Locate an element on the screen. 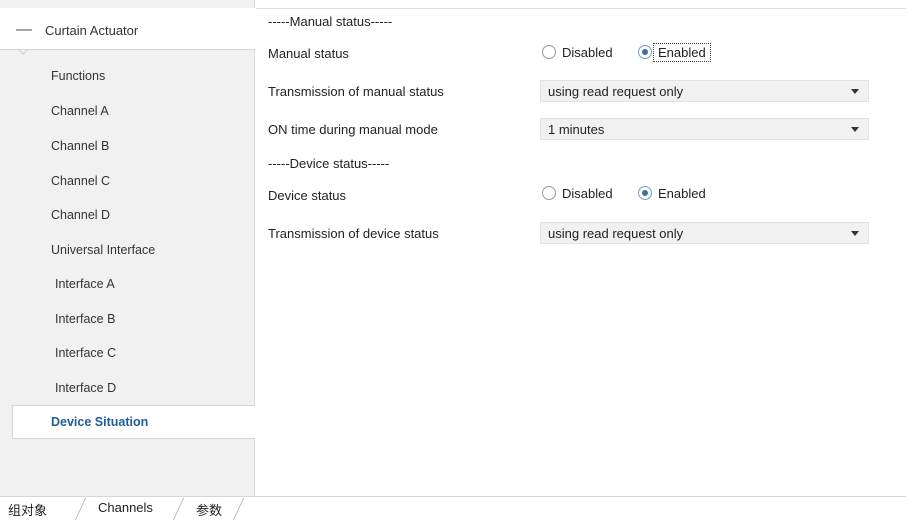 Image resolution: width=906 pixels, height=520 pixels. sidebar-item-interface-c: Interface C is located at coordinates (85, 353).